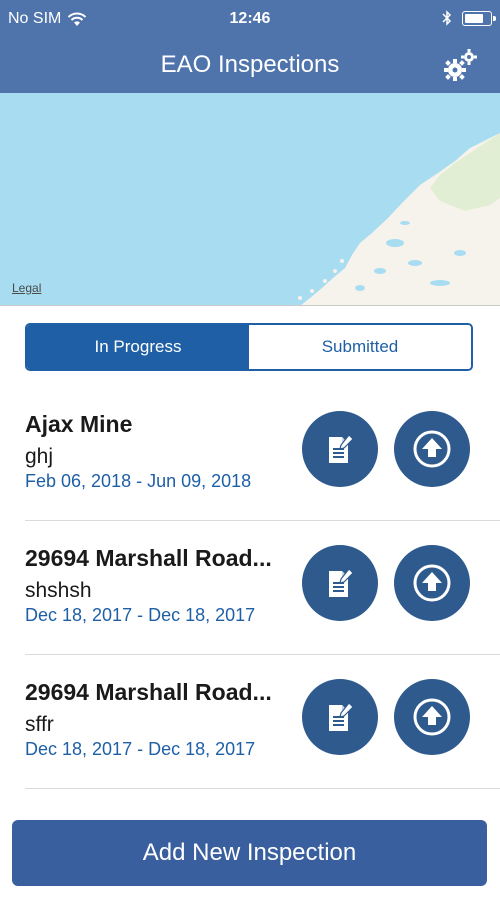 The width and height of the screenshot is (500, 900). I want to click on tab-submitted: Submitted, so click(360, 347).